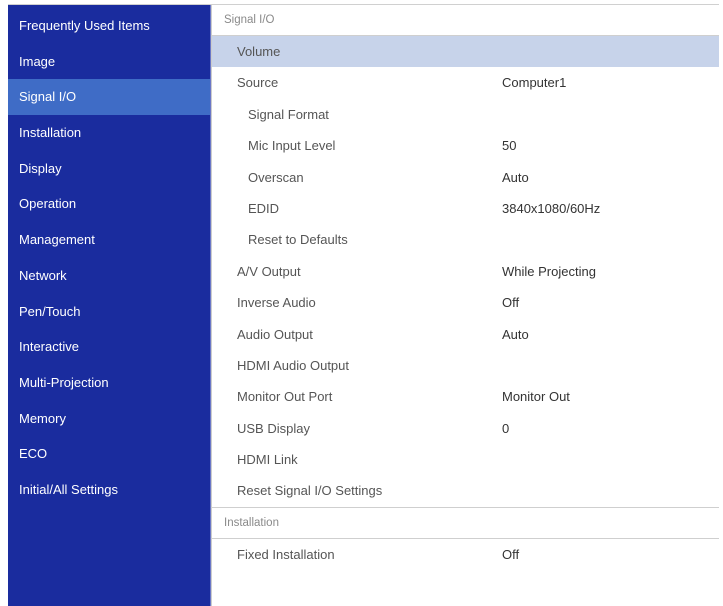 The image size is (723, 606). I want to click on setting-value: 0, so click(506, 428).